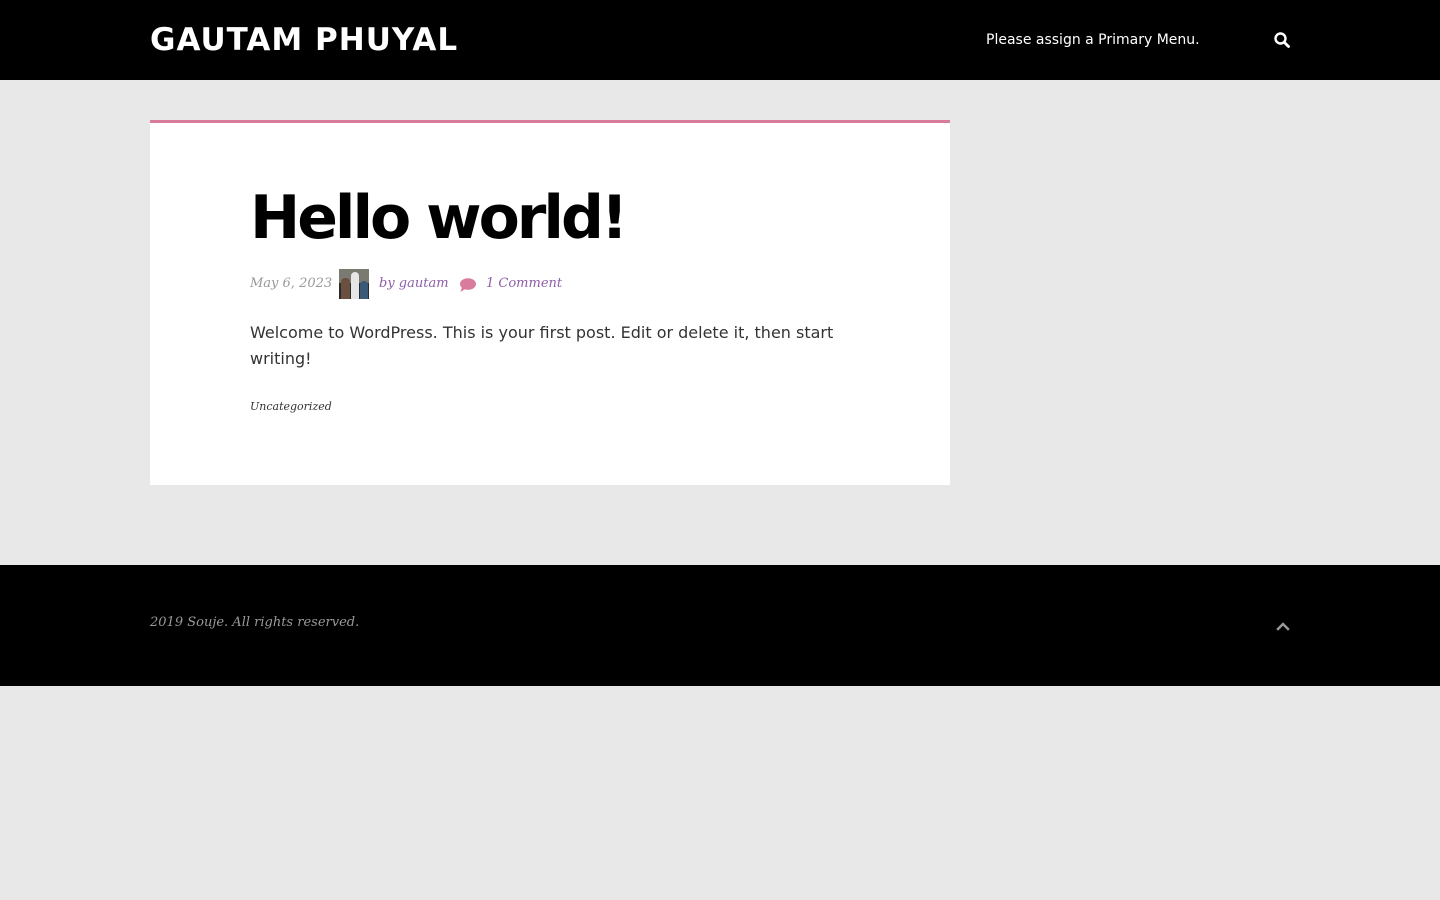  What do you see at coordinates (1282, 40) in the screenshot?
I see `search-icon` at bounding box center [1282, 40].